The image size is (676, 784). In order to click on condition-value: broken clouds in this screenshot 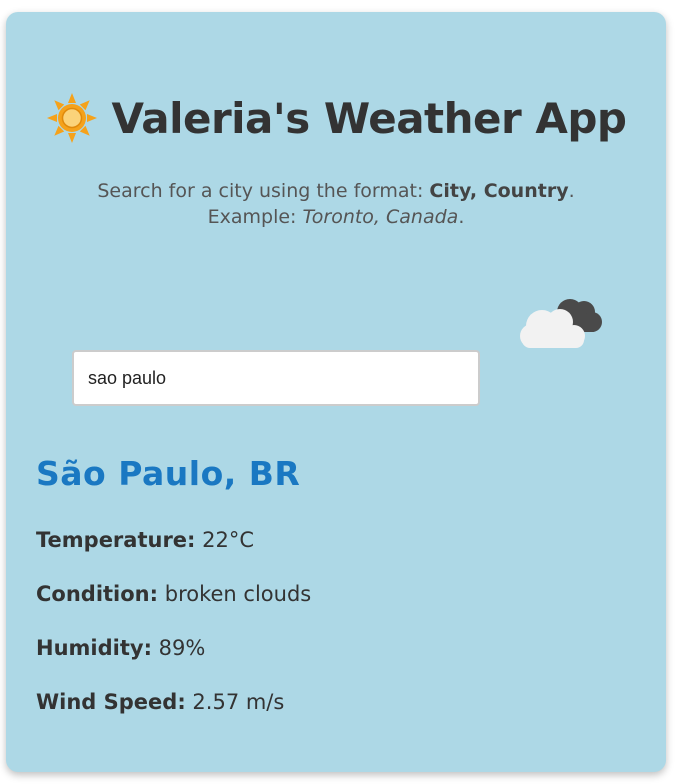, I will do `click(238, 594)`.